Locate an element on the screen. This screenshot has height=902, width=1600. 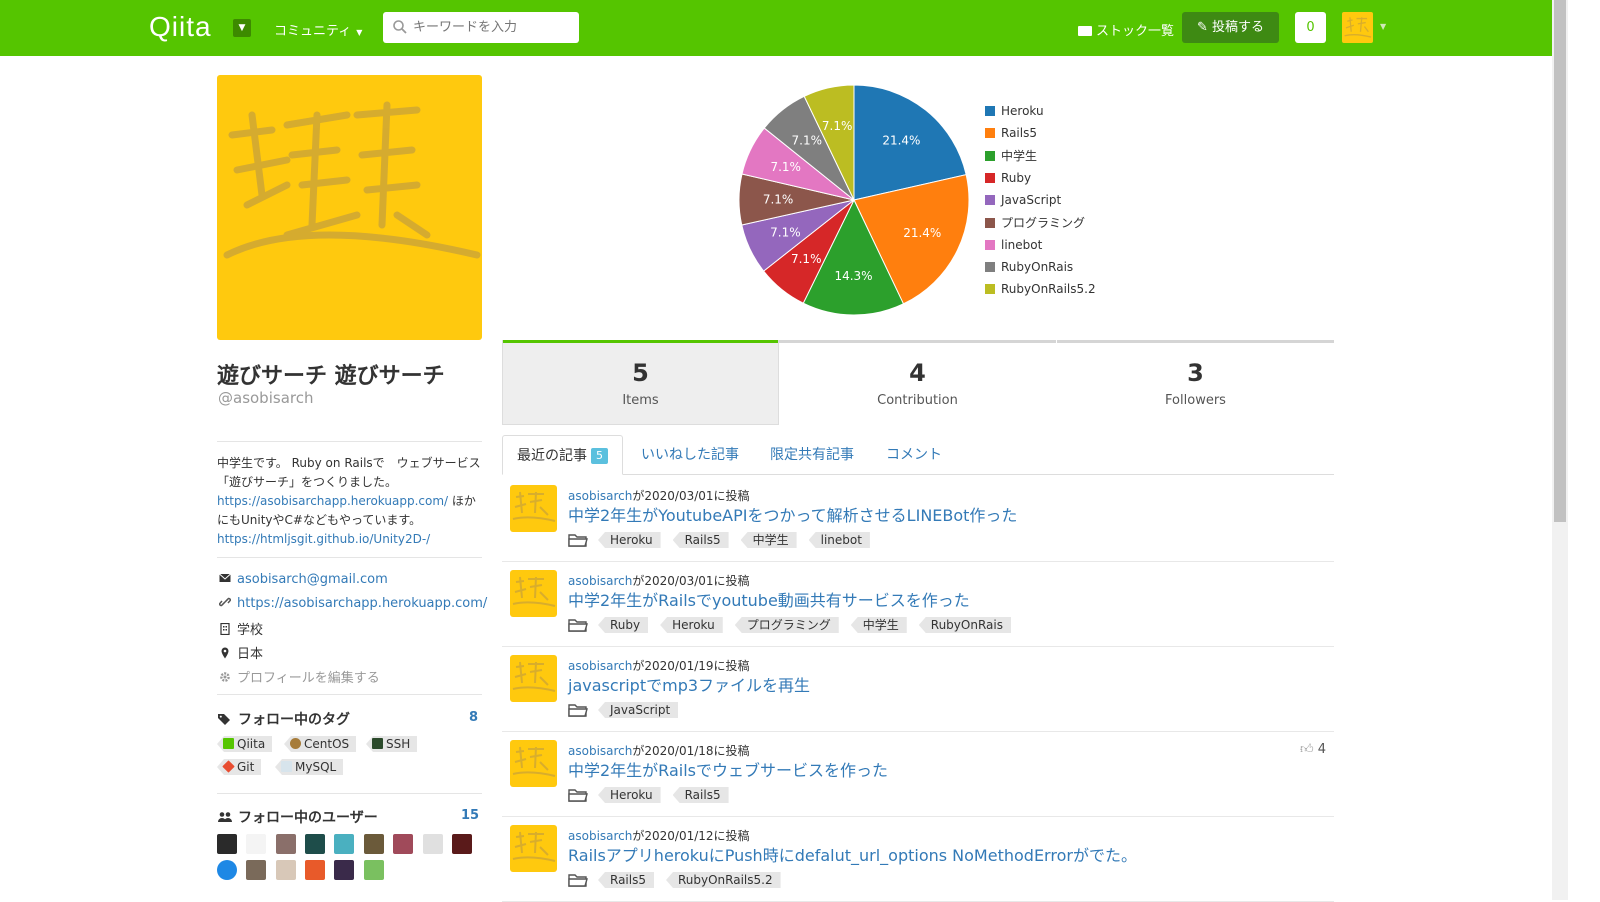
website-link: https://asobisarchapp.herokuapp.com/ is located at coordinates (362, 603).